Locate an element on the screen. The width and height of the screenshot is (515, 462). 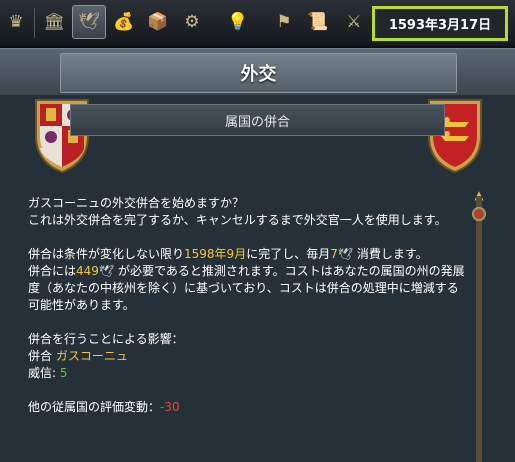
opinion-label: 他の従属国の評価変動： is located at coordinates (94, 407).